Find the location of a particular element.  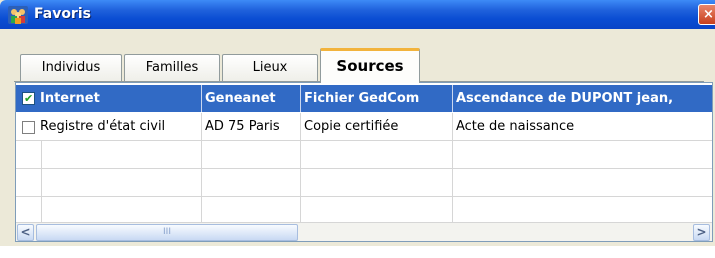

chevron-left-icon: < is located at coordinates (25, 232).